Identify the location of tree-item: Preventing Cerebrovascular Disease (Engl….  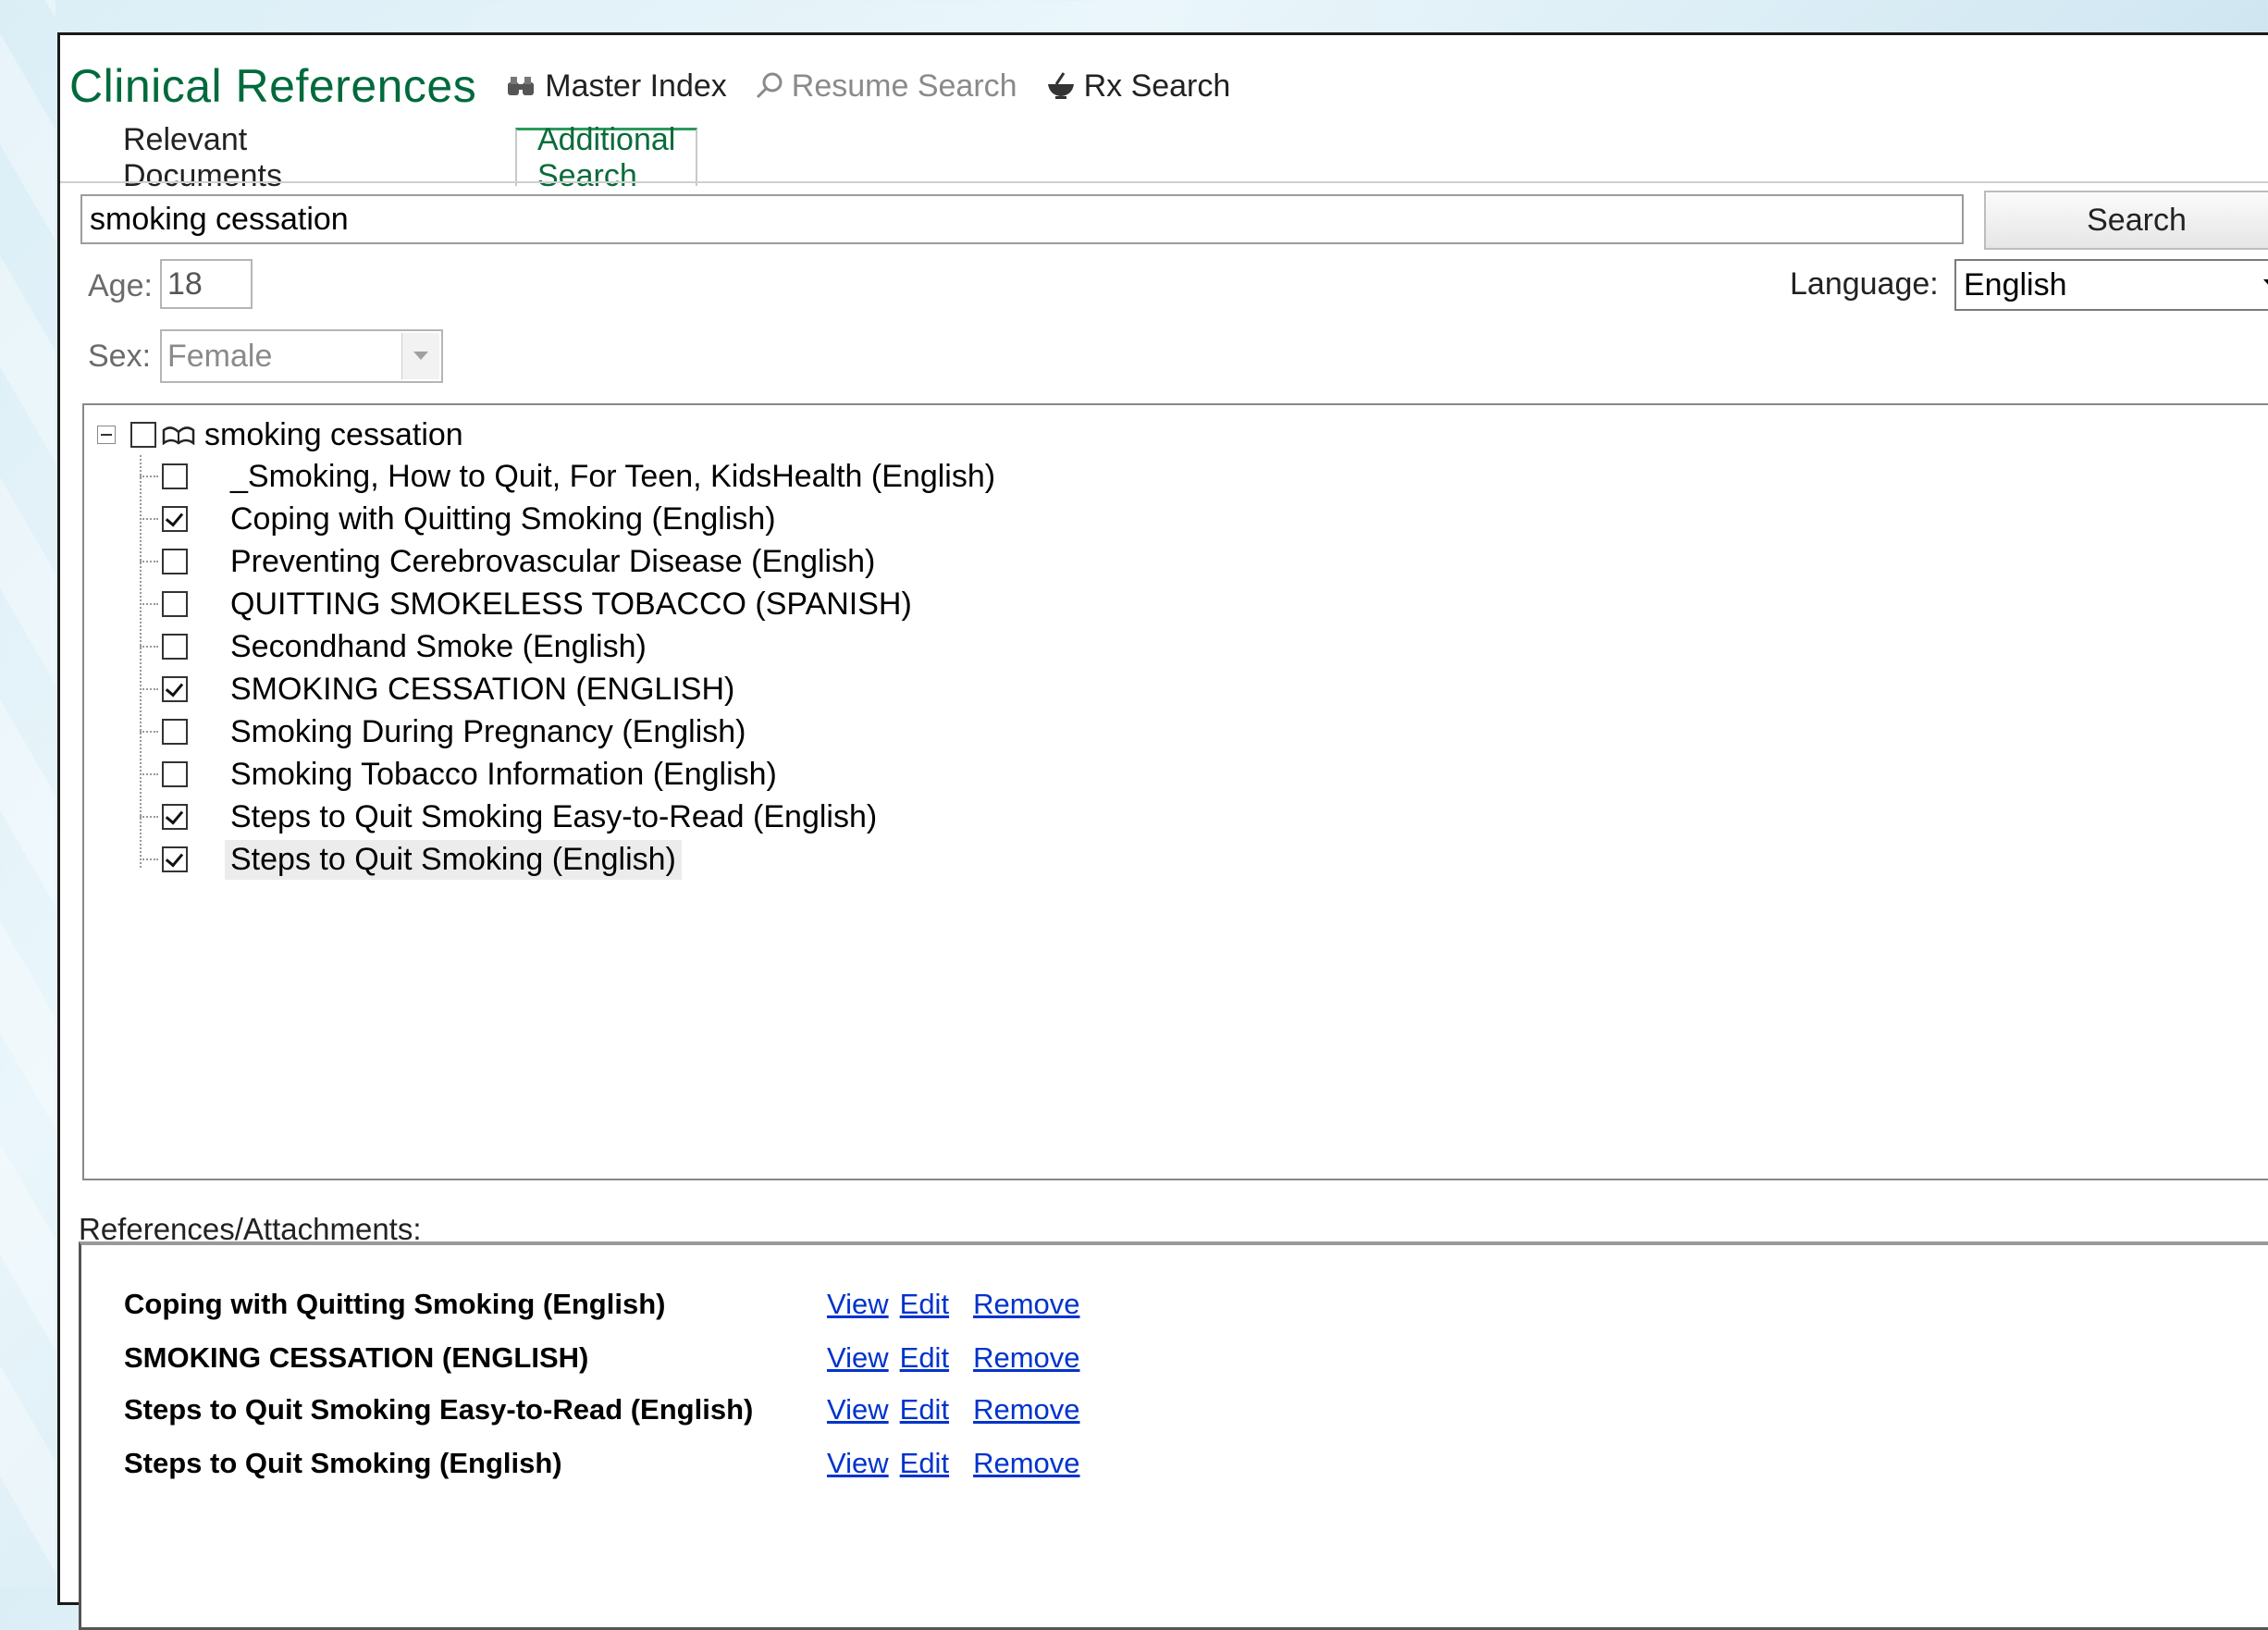
(510, 561).